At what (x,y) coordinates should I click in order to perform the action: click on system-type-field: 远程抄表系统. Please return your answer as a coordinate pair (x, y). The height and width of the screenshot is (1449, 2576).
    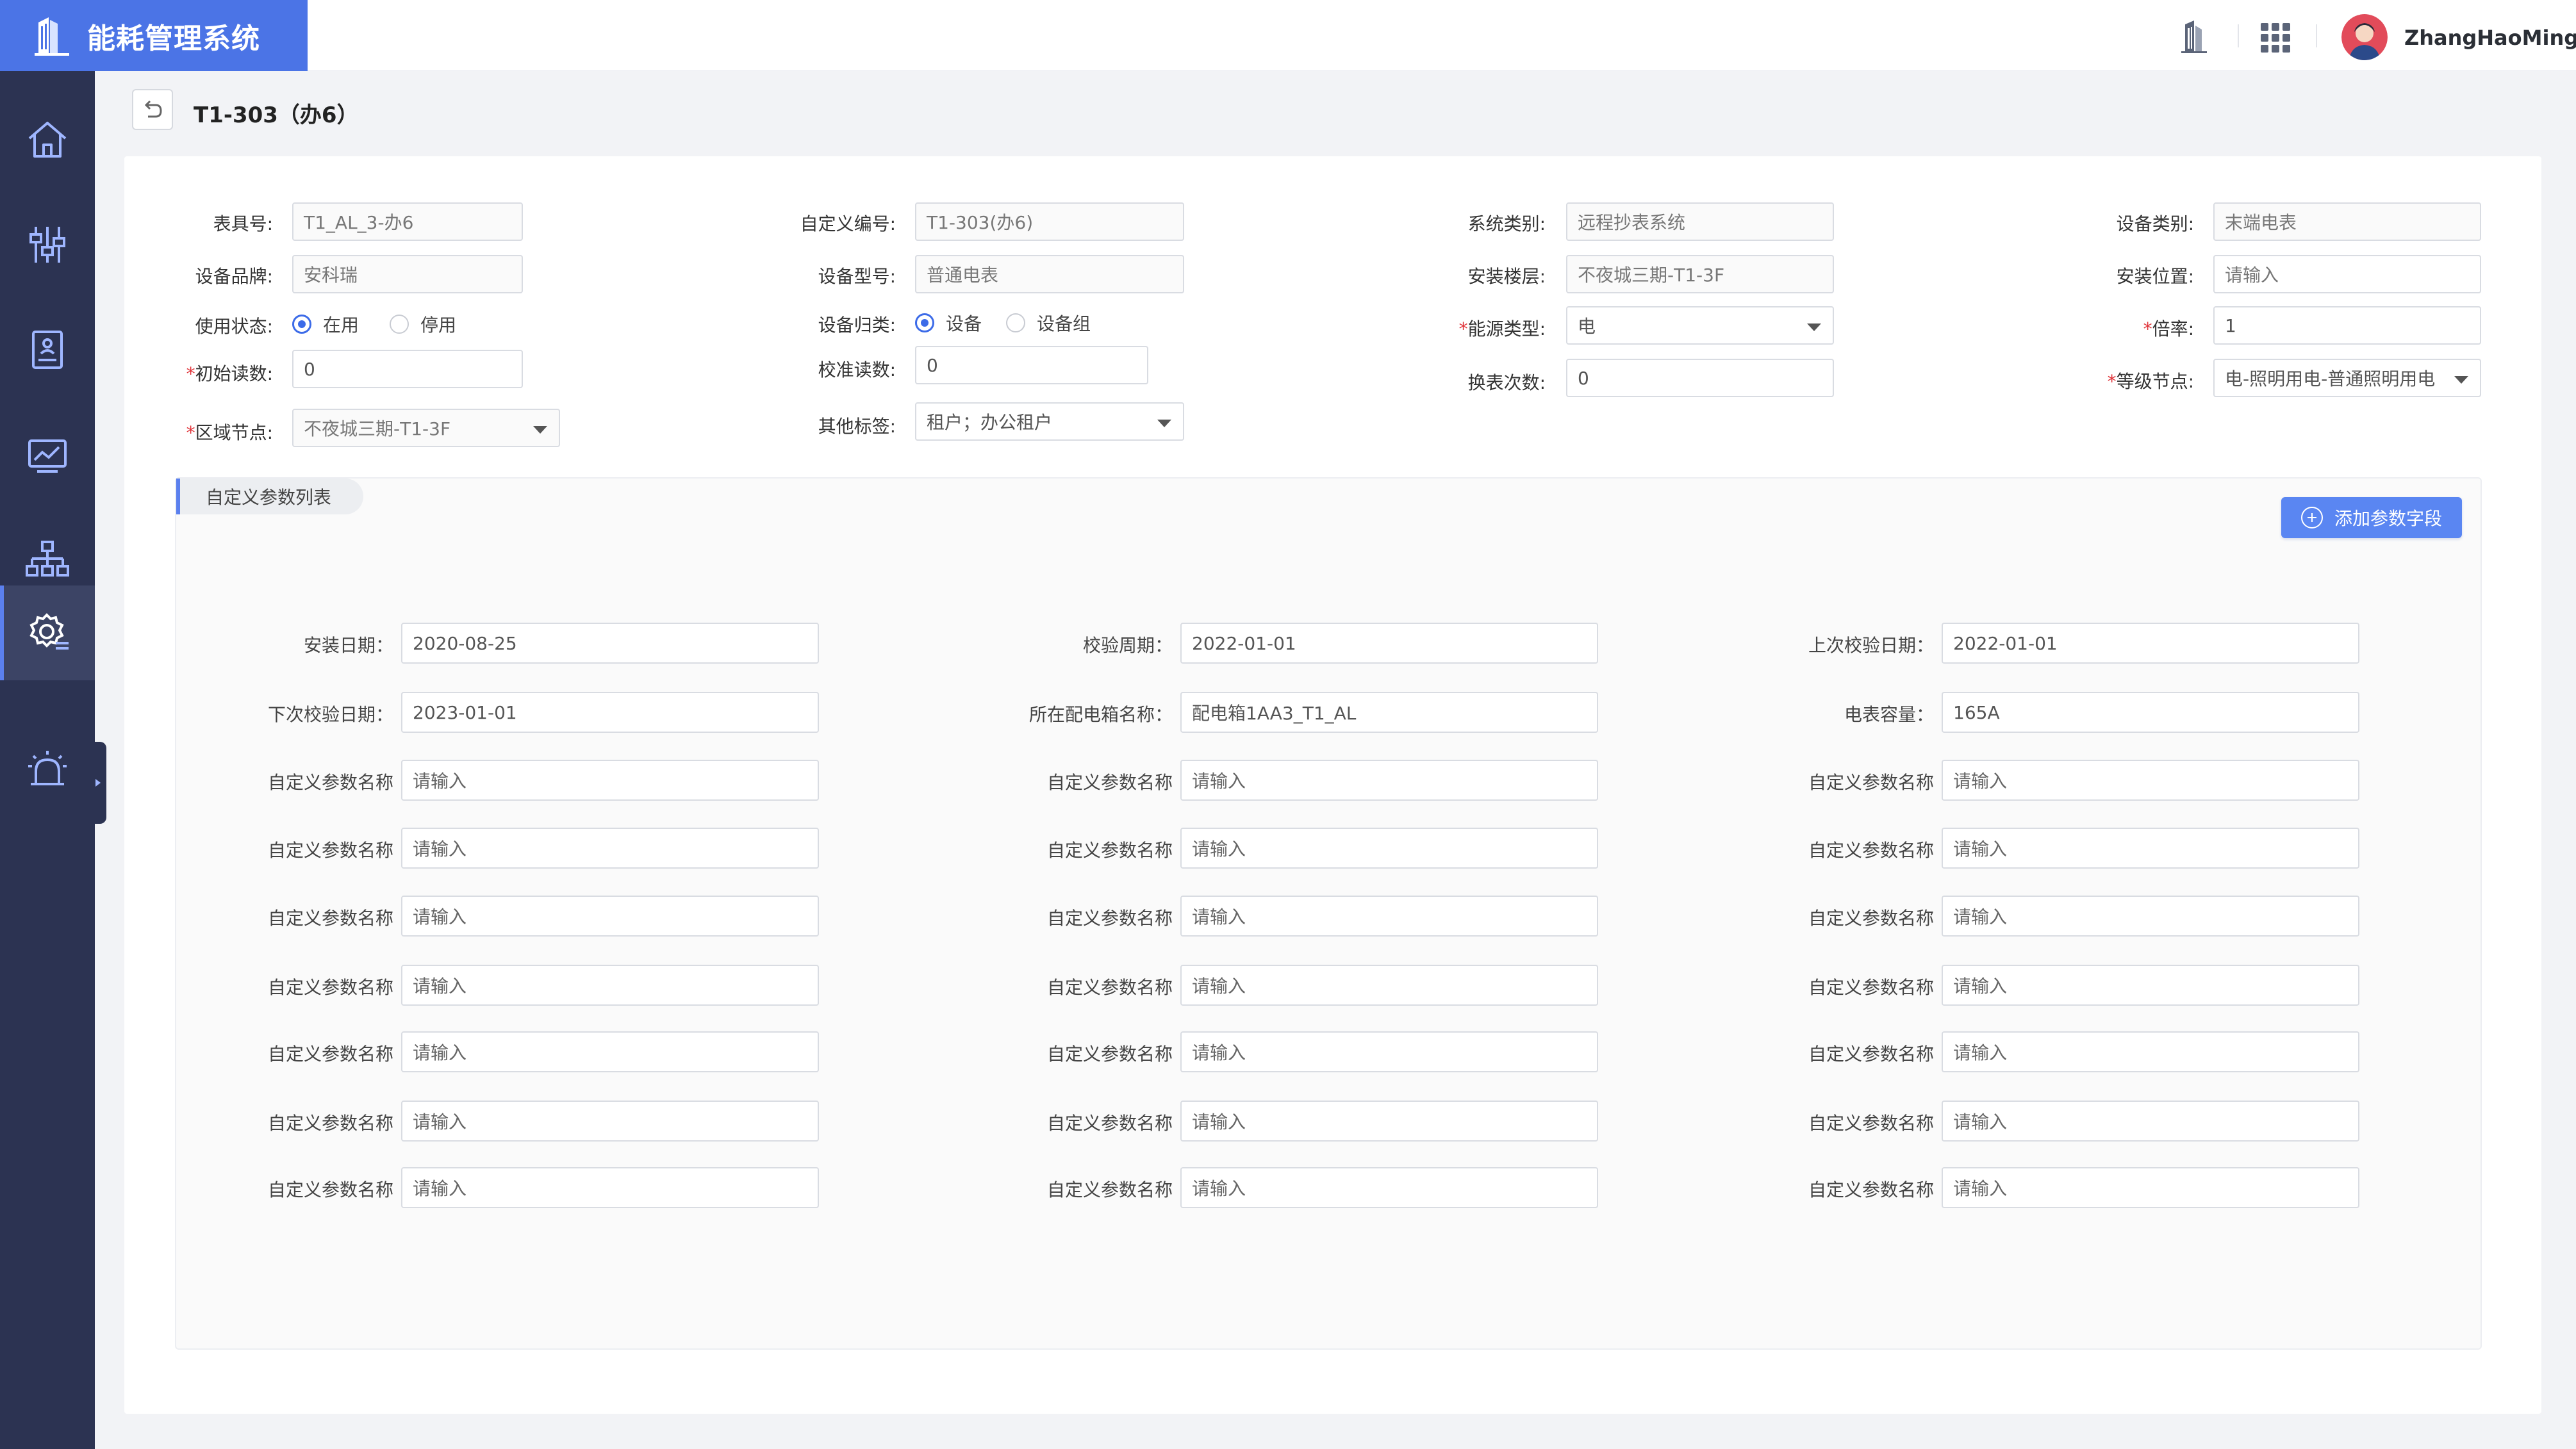
    Looking at the image, I should click on (1700, 221).